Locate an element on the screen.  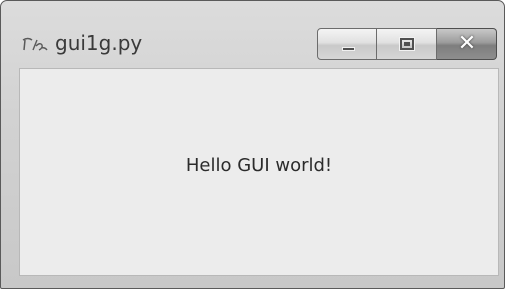
maximize-button is located at coordinates (407, 44).